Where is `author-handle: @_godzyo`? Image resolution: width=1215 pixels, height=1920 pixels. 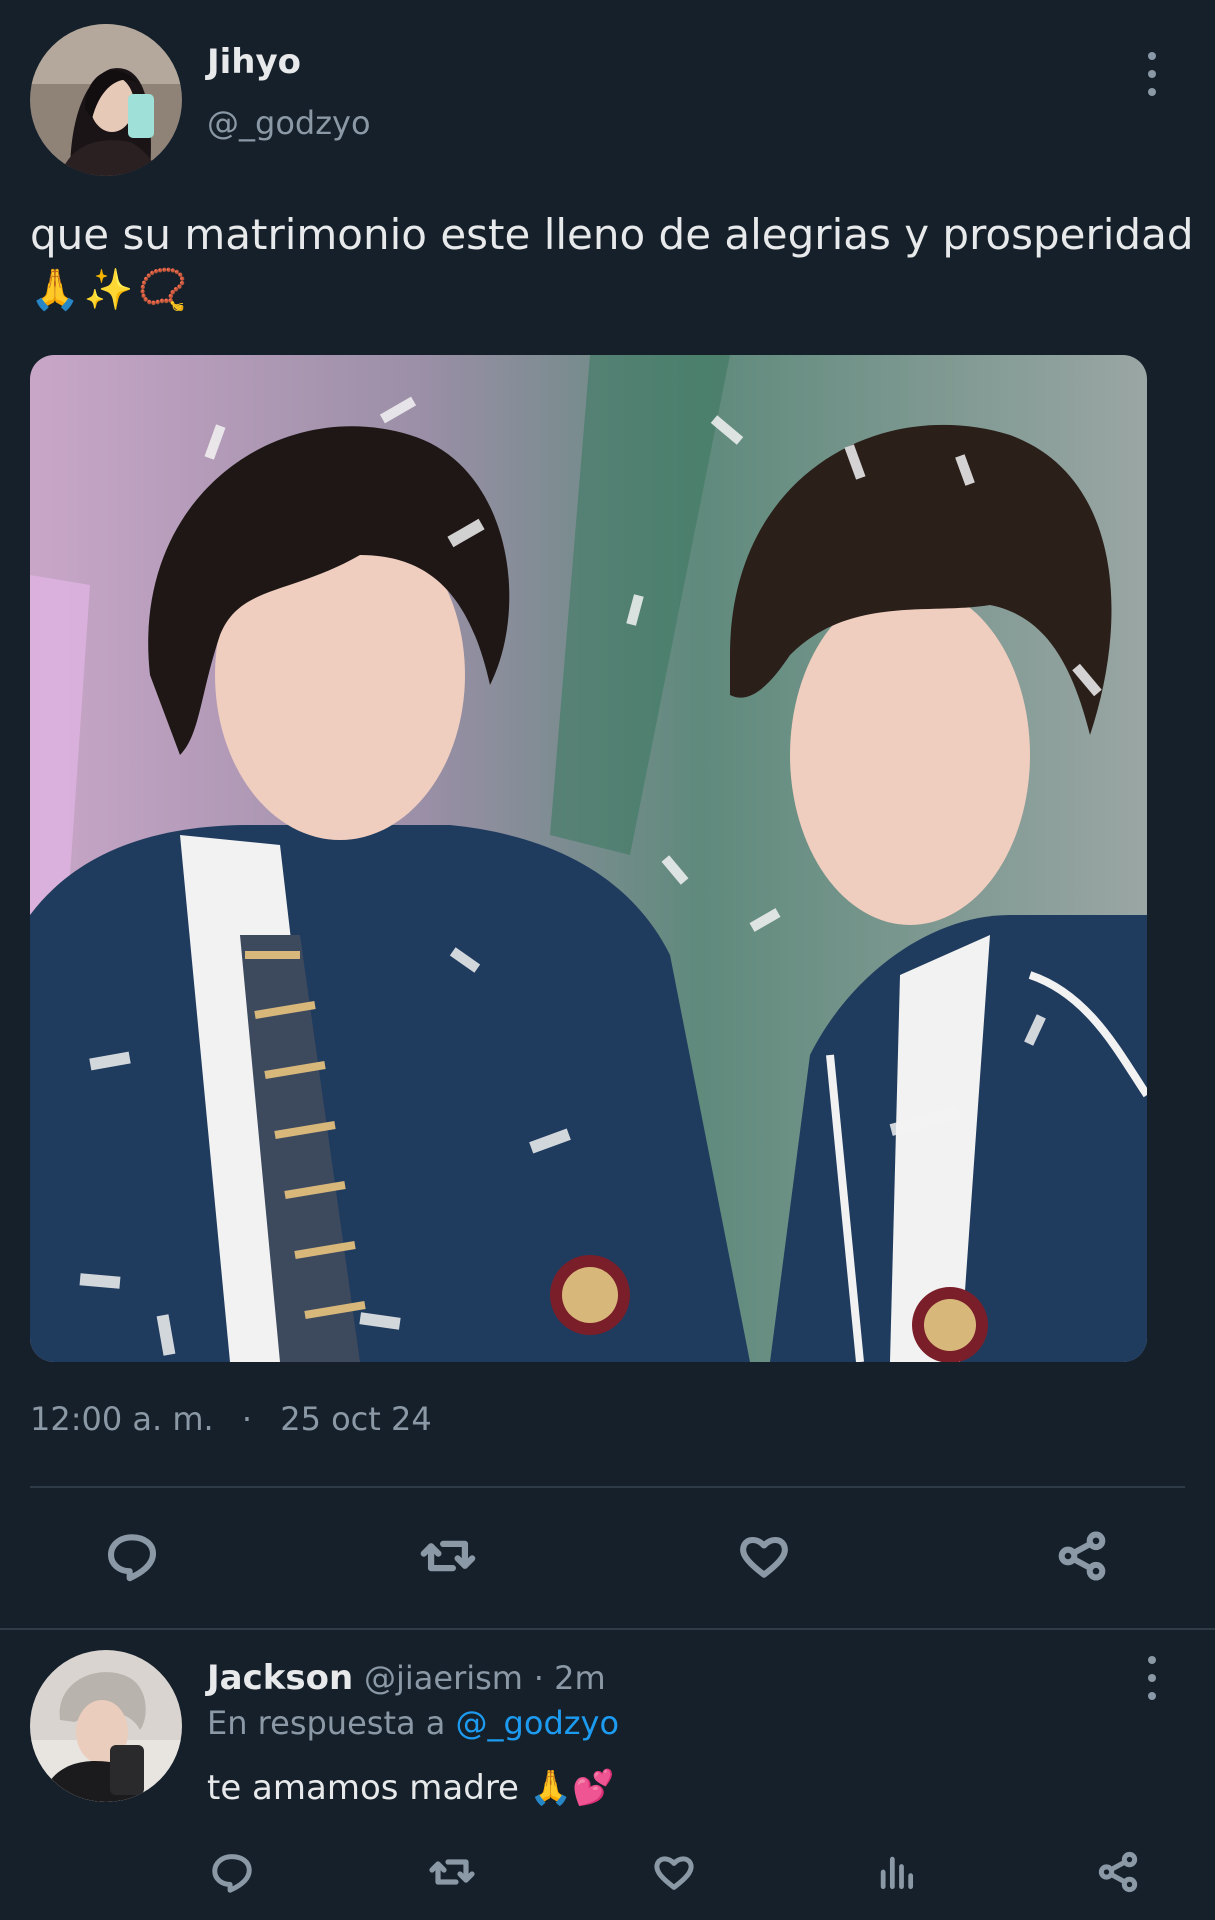 author-handle: @_godzyo is located at coordinates (289, 123).